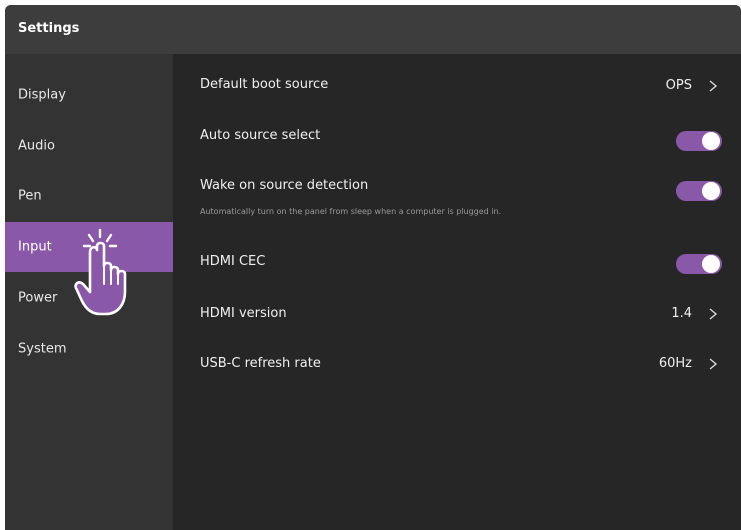 The image size is (741, 530). Describe the element at coordinates (42, 95) in the screenshot. I see `sidebar-item-label: Display` at that location.